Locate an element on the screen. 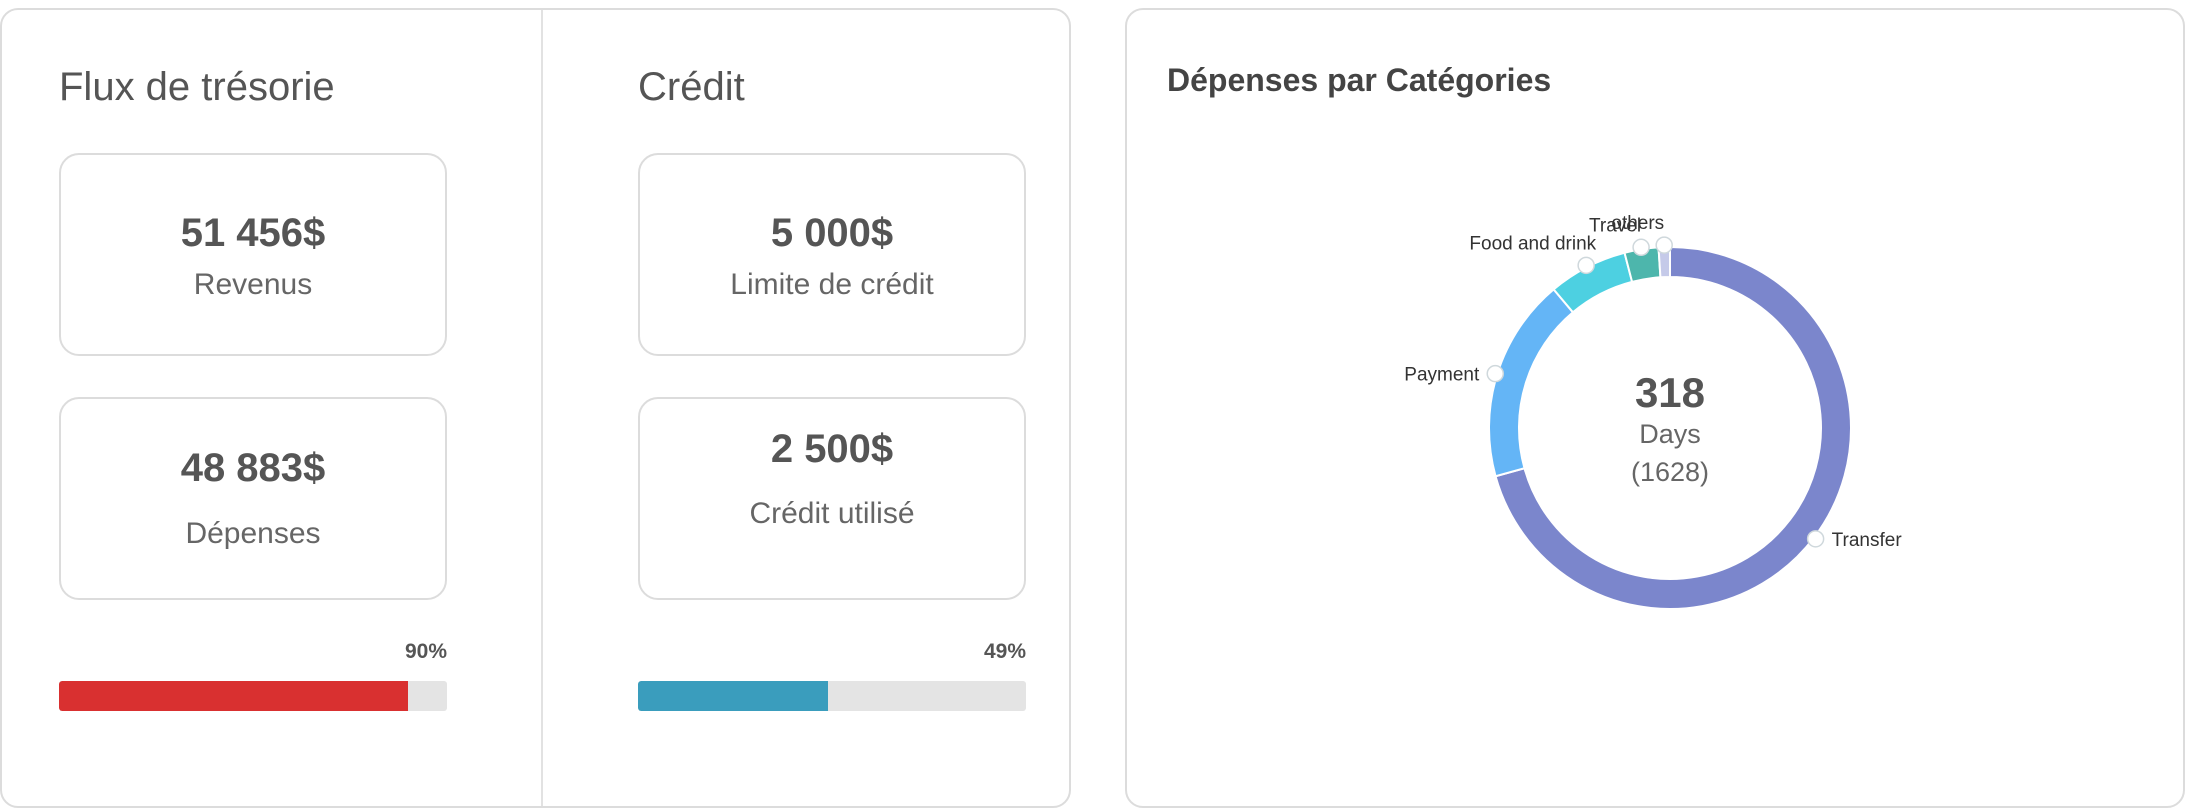 The width and height of the screenshot is (2193, 808). credit-limit-card: 5 000$ Limite de crédit is located at coordinates (832, 254).